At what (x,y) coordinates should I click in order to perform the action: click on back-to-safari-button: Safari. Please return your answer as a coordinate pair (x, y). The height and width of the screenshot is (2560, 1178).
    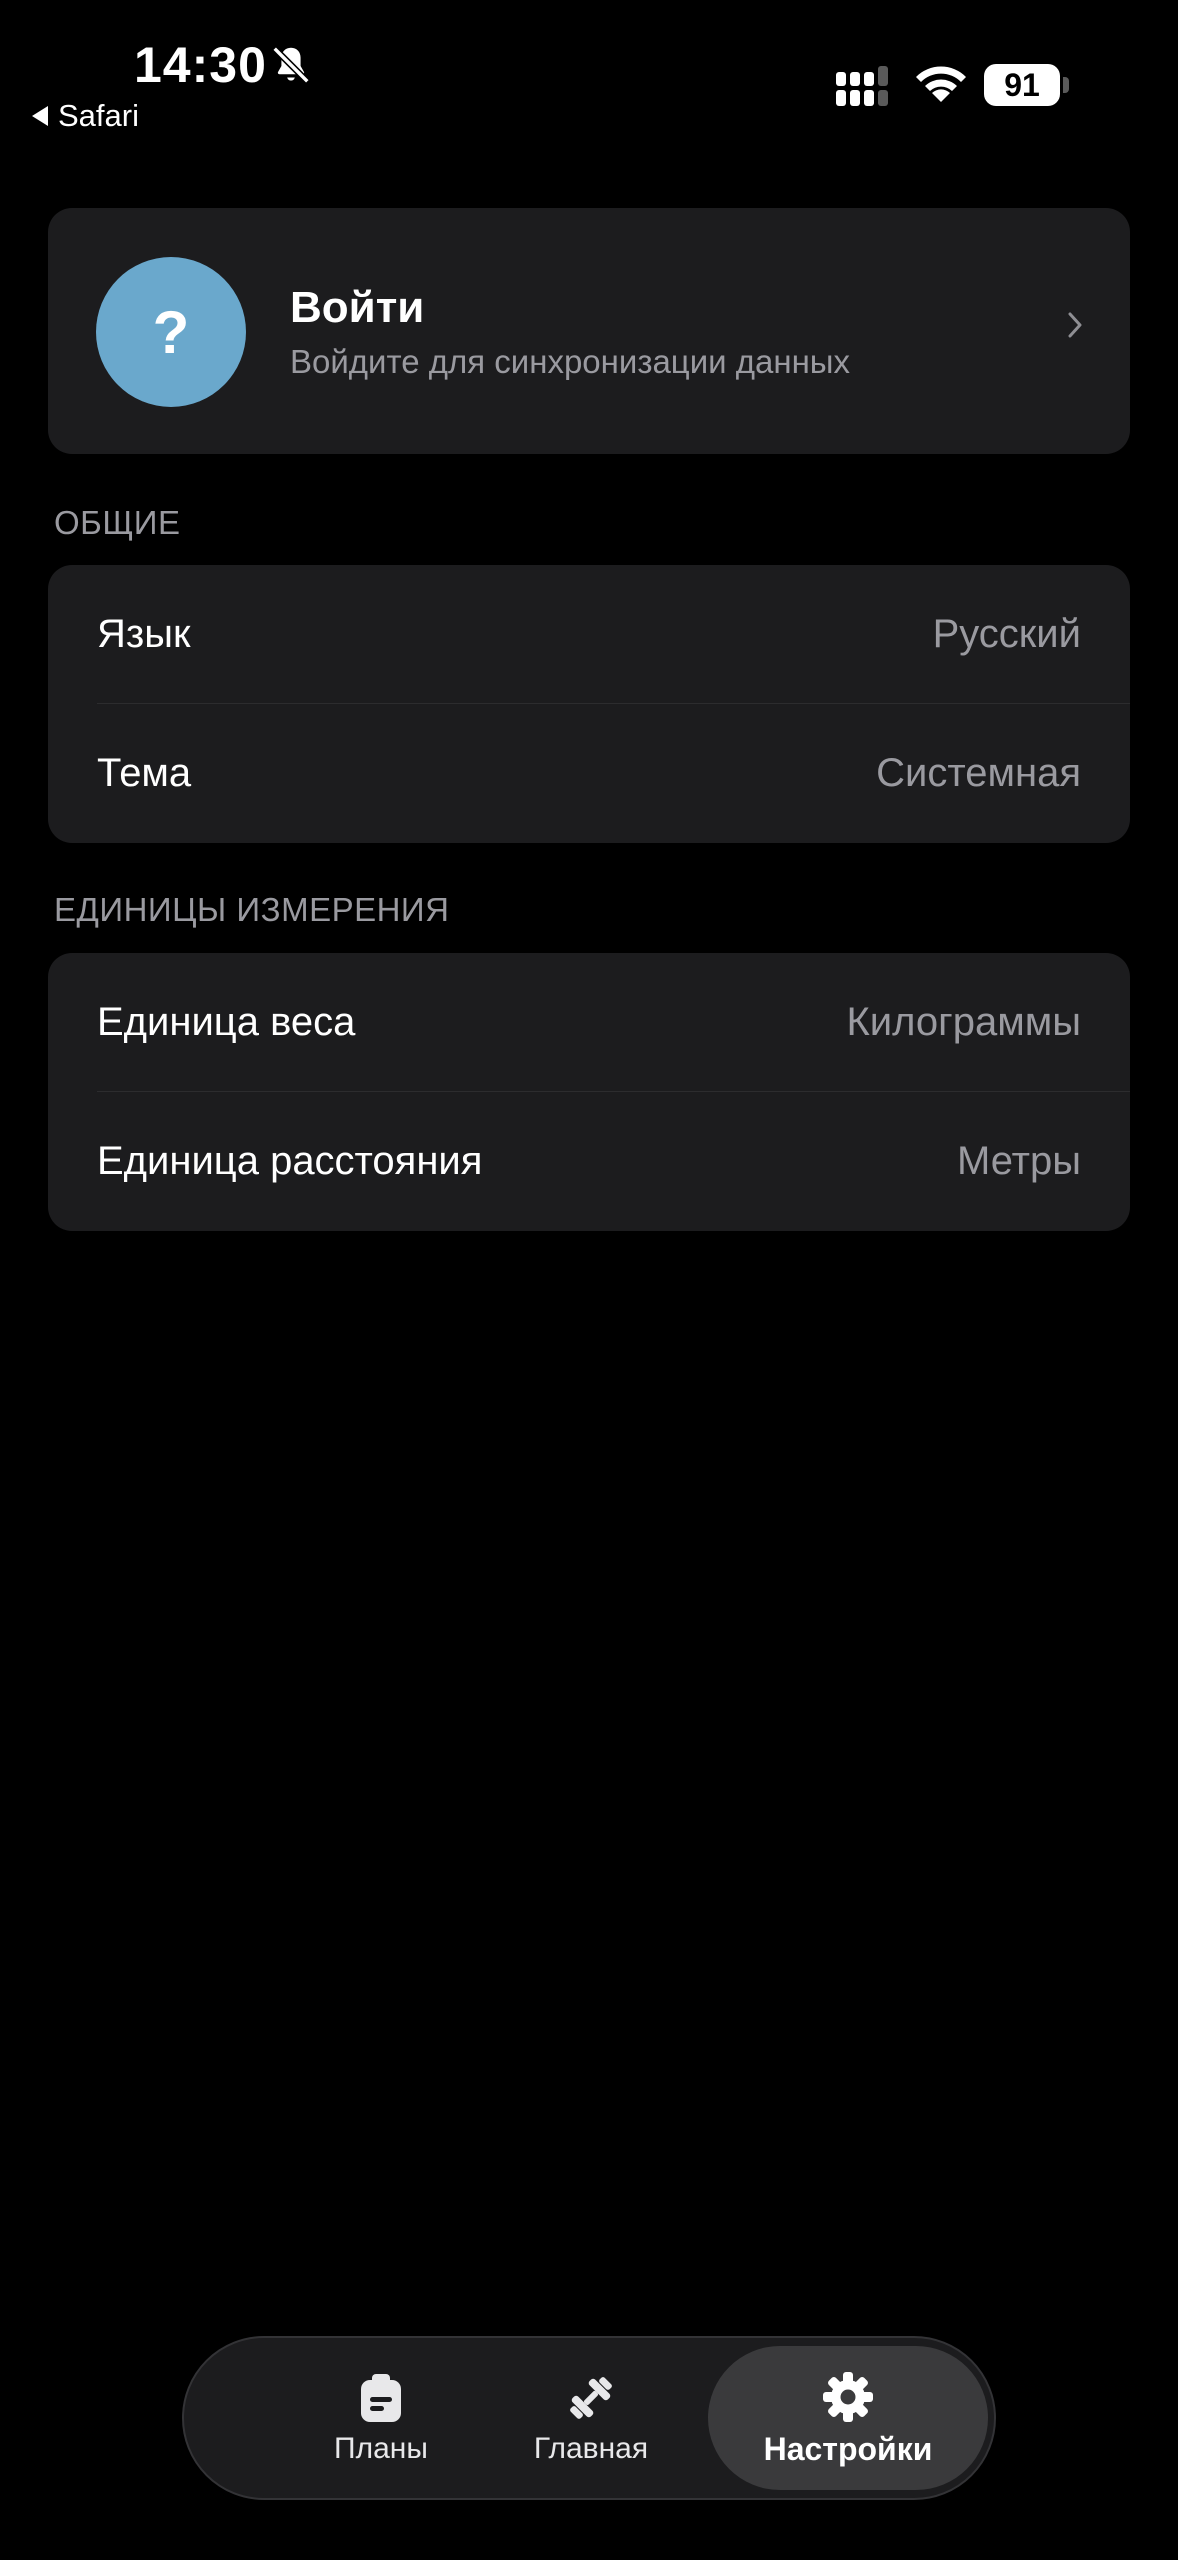
    Looking at the image, I should click on (85, 116).